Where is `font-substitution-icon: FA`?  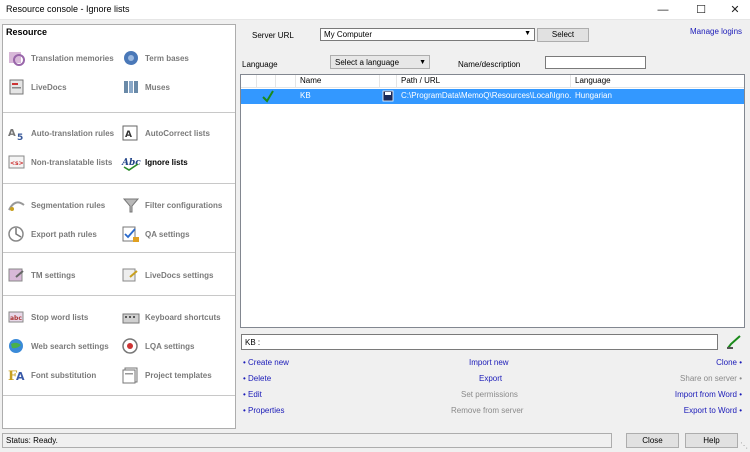 font-substitution-icon: FA is located at coordinates (17, 375).